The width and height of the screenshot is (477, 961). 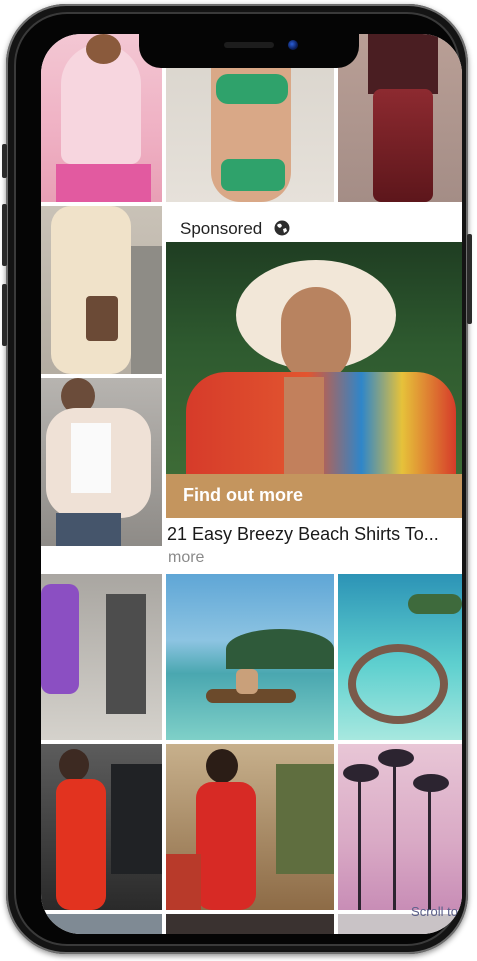 I want to click on pin-shearling-coat, so click(x=101, y=462).